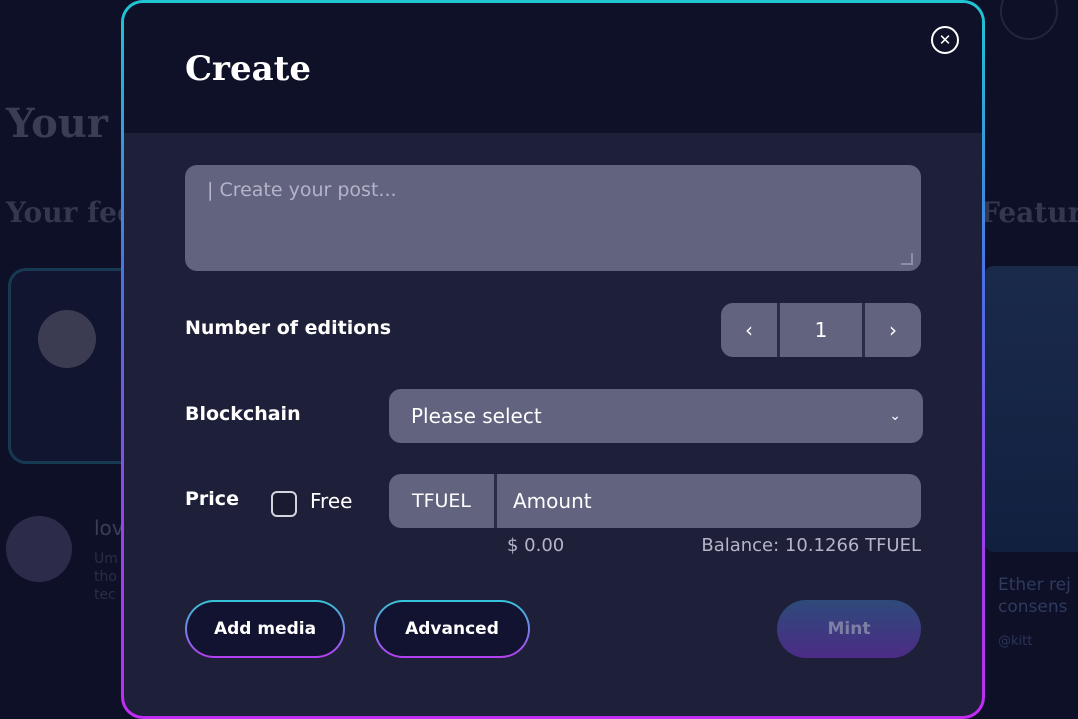 Image resolution: width=1078 pixels, height=719 pixels. Describe the element at coordinates (895, 416) in the screenshot. I see `chevron-down-icon: ⌄` at that location.